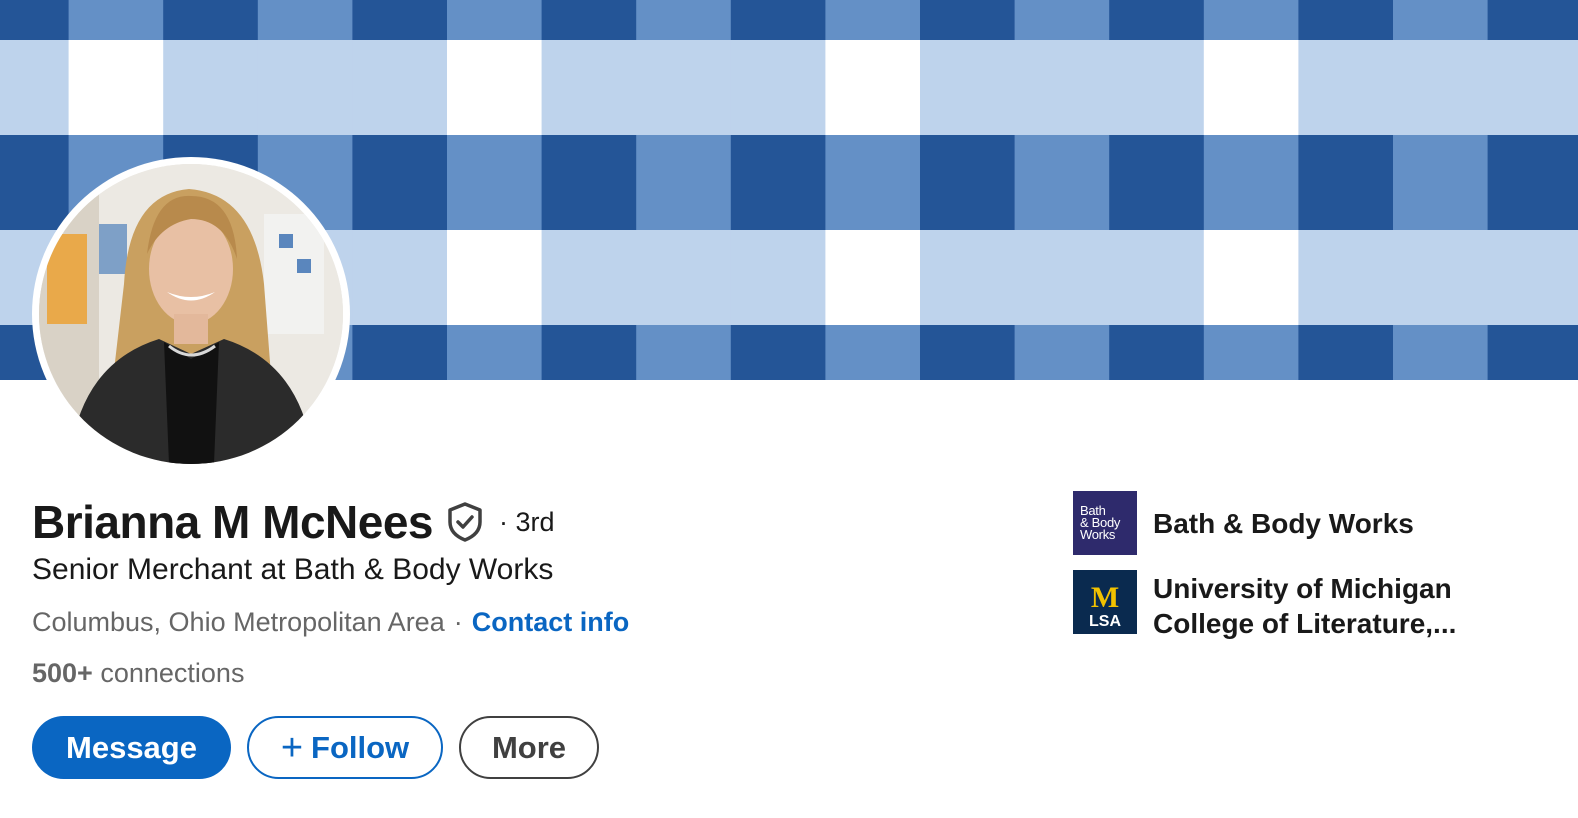  Describe the element at coordinates (529, 747) in the screenshot. I see `more-button: More` at that location.